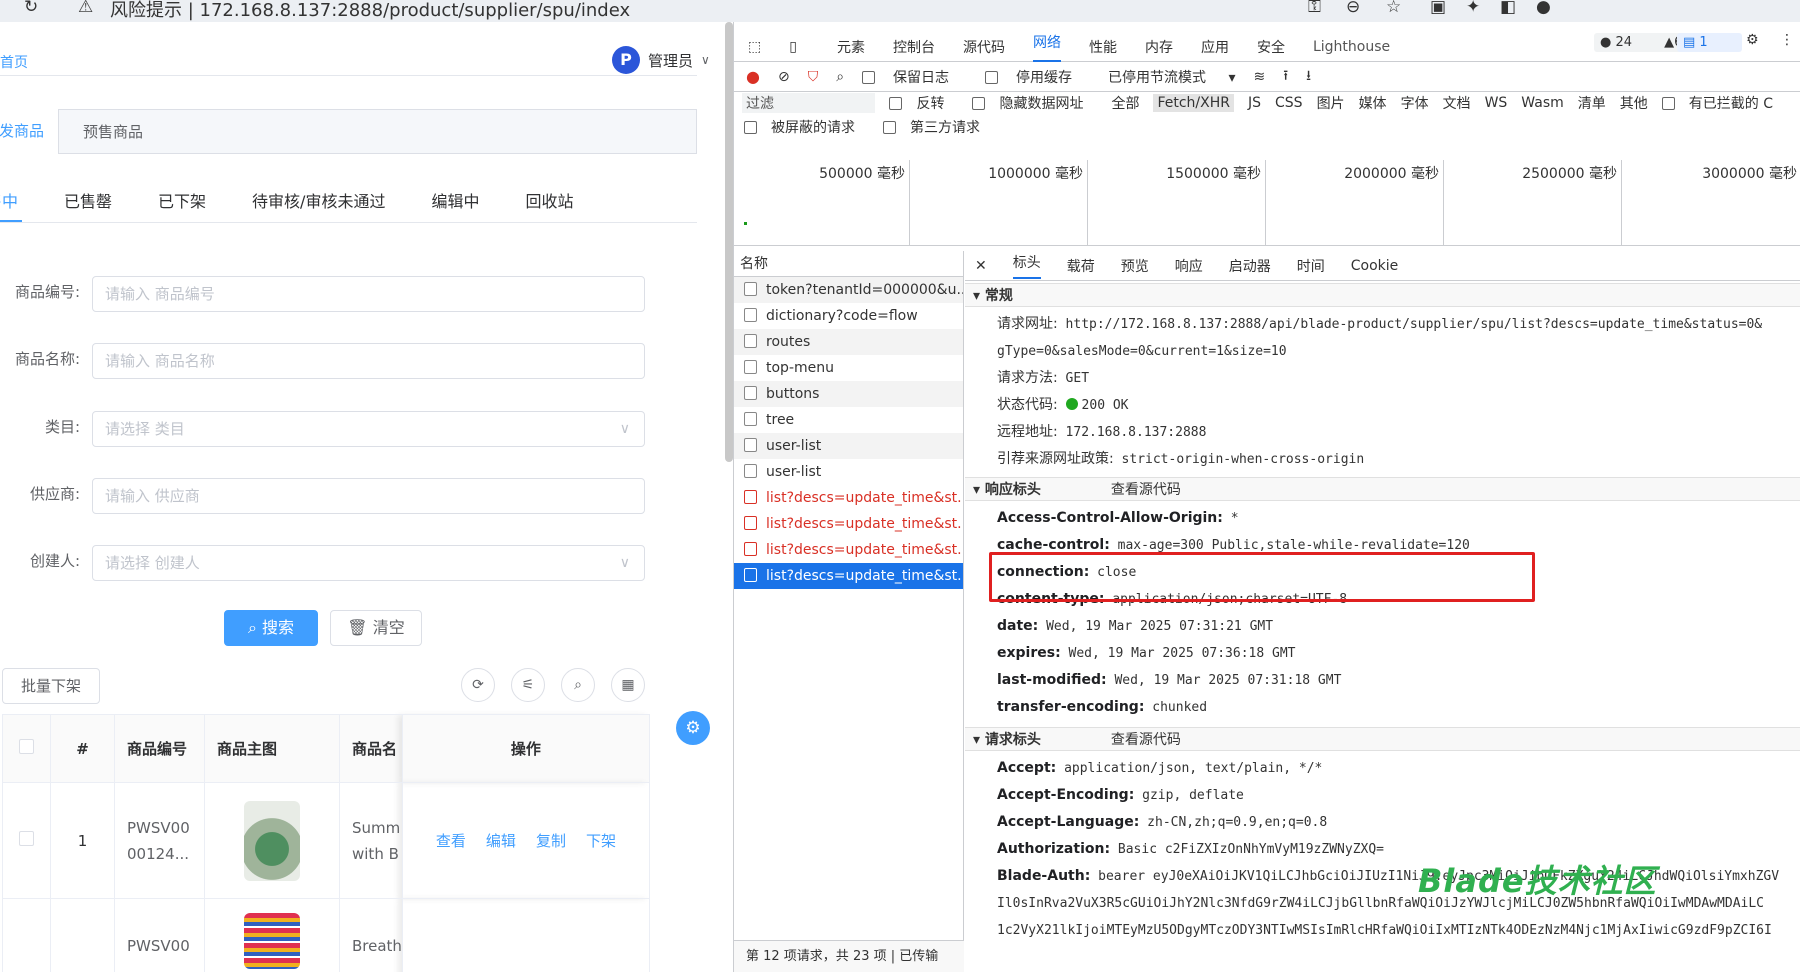 This screenshot has height=972, width=1800. Describe the element at coordinates (1457, 103) in the screenshot. I see `filter-doc: 文档` at that location.